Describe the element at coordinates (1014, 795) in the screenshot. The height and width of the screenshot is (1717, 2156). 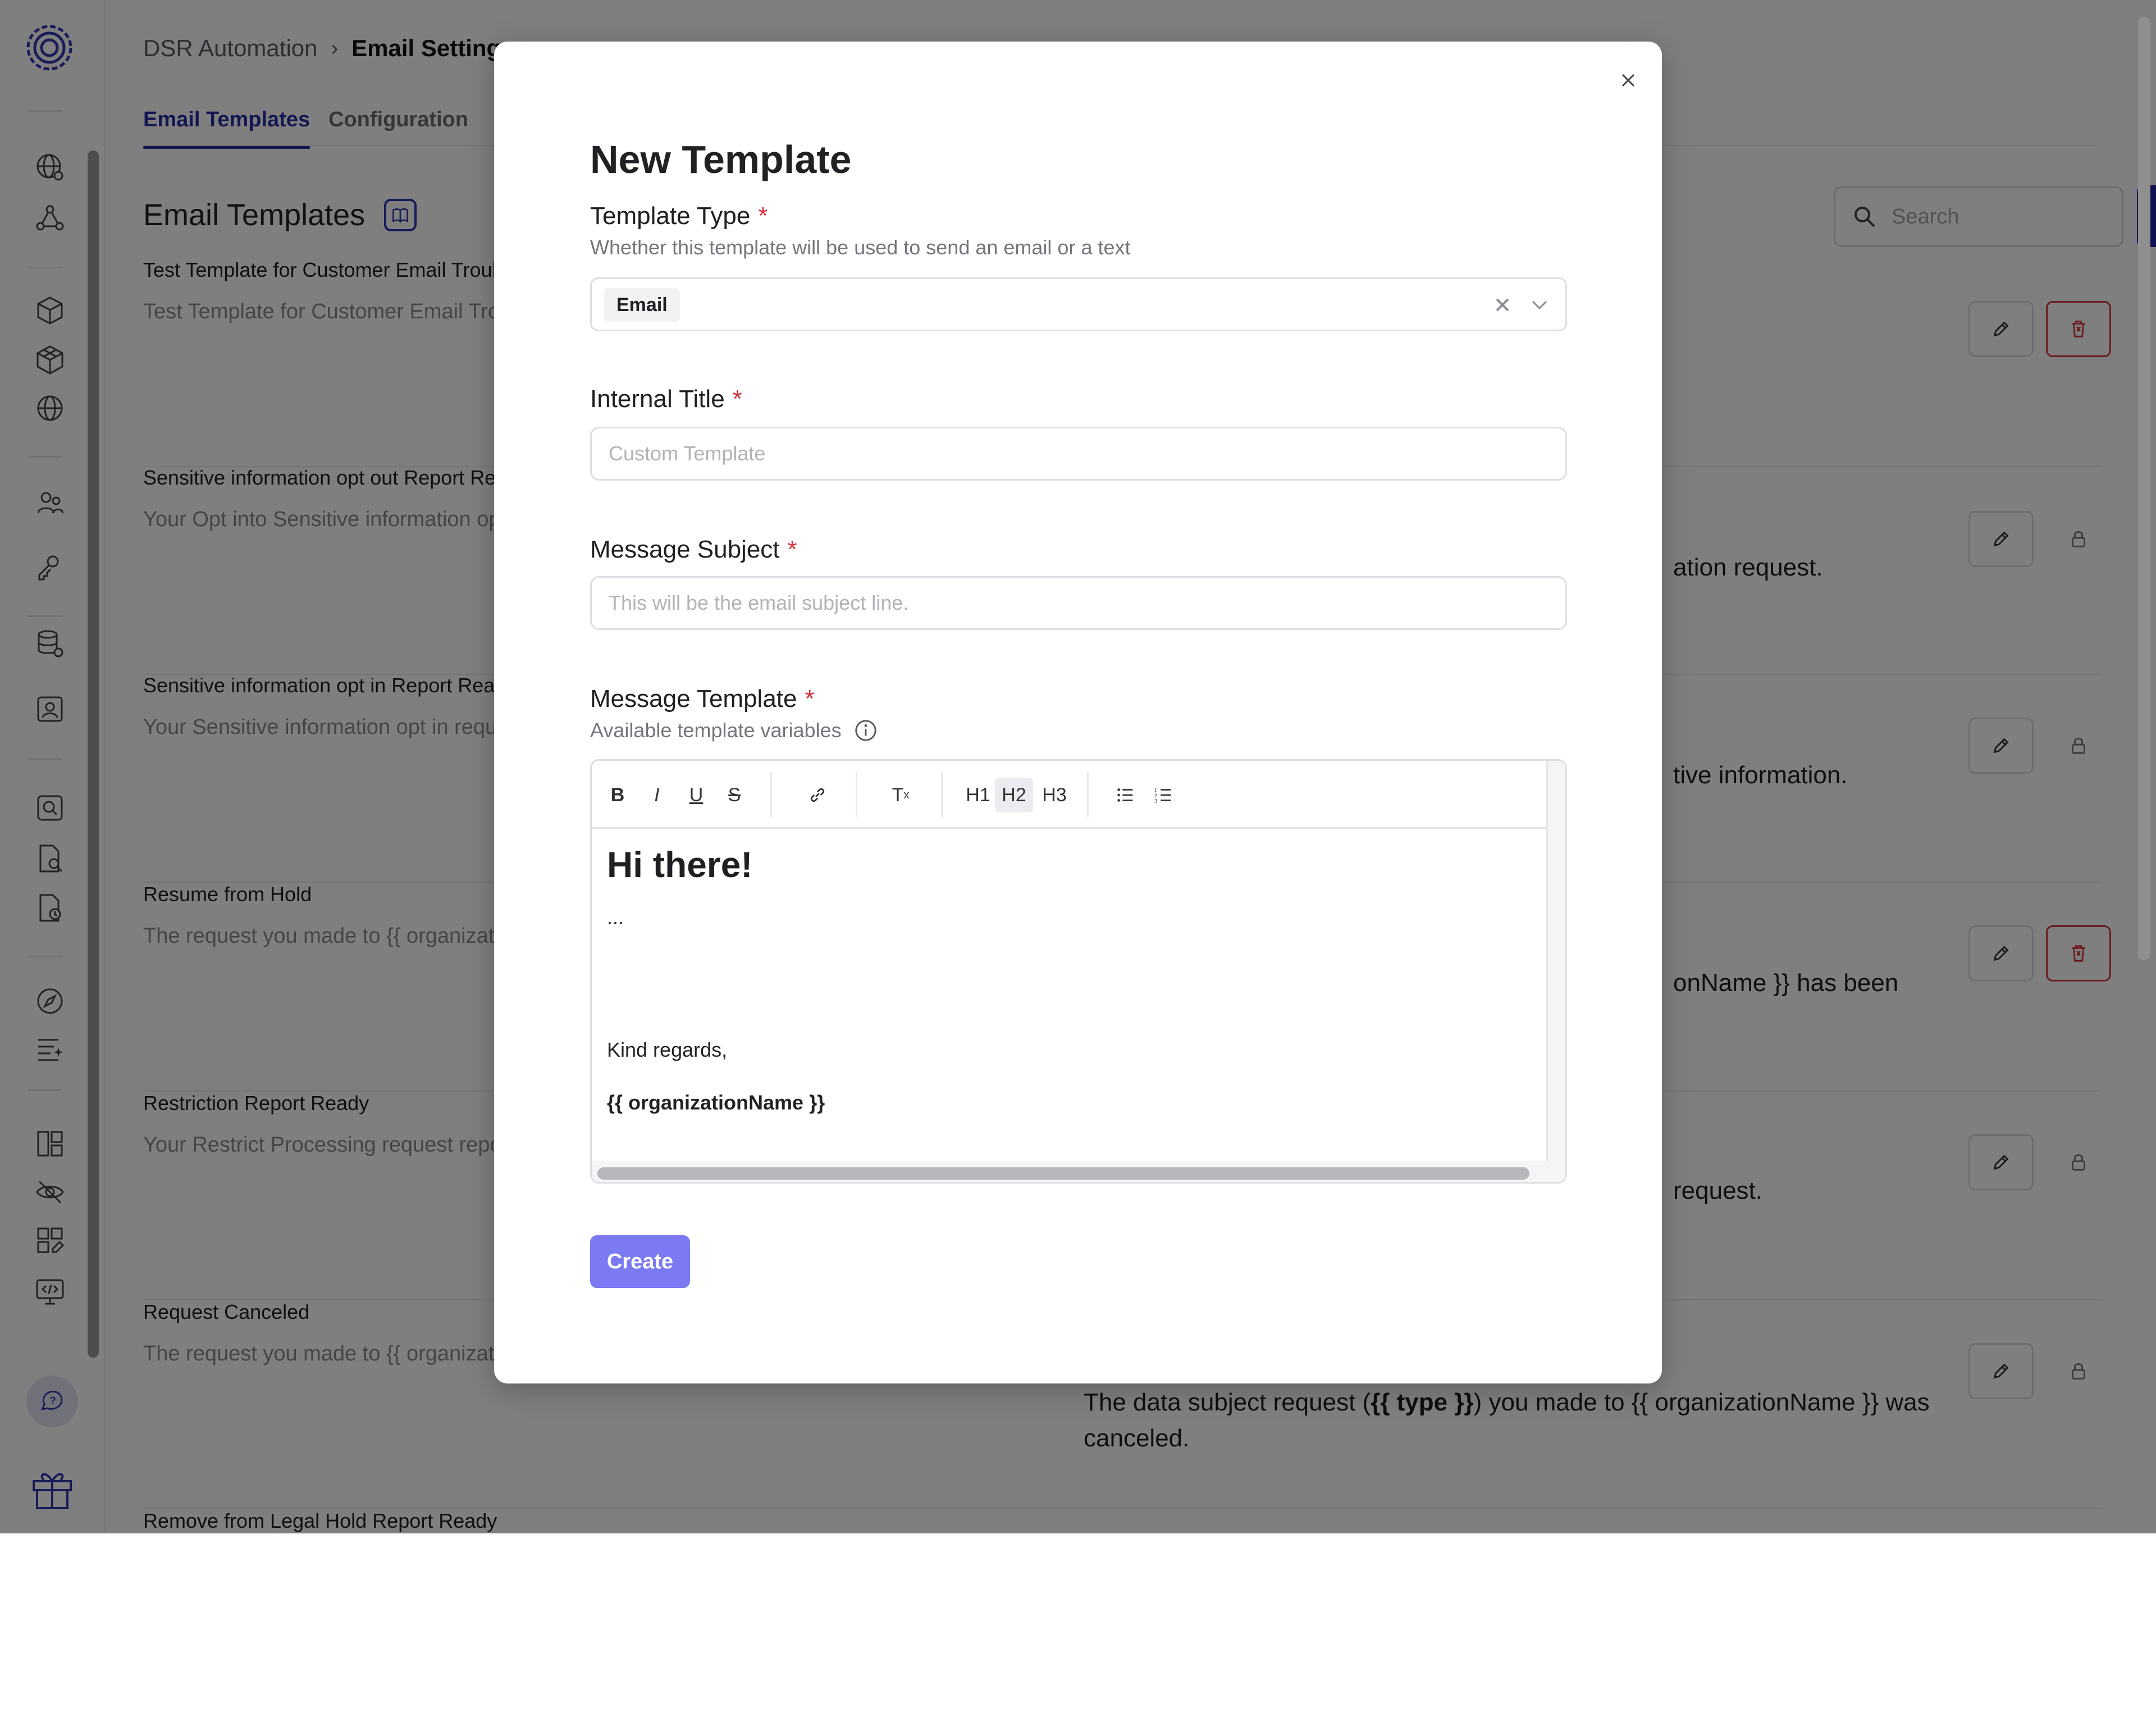
I see `heading2-button: H2` at that location.